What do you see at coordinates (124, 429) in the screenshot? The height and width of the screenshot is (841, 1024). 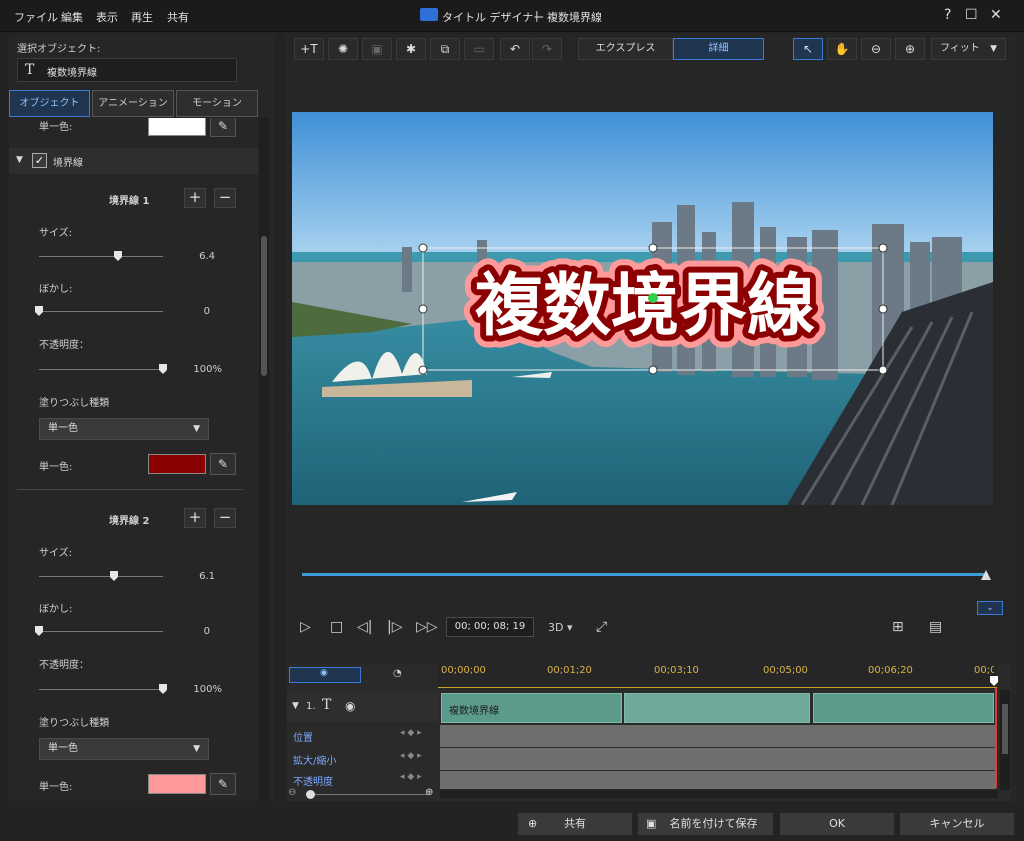 I see `border1-filltype-dropdown: 単一色 ▼` at bounding box center [124, 429].